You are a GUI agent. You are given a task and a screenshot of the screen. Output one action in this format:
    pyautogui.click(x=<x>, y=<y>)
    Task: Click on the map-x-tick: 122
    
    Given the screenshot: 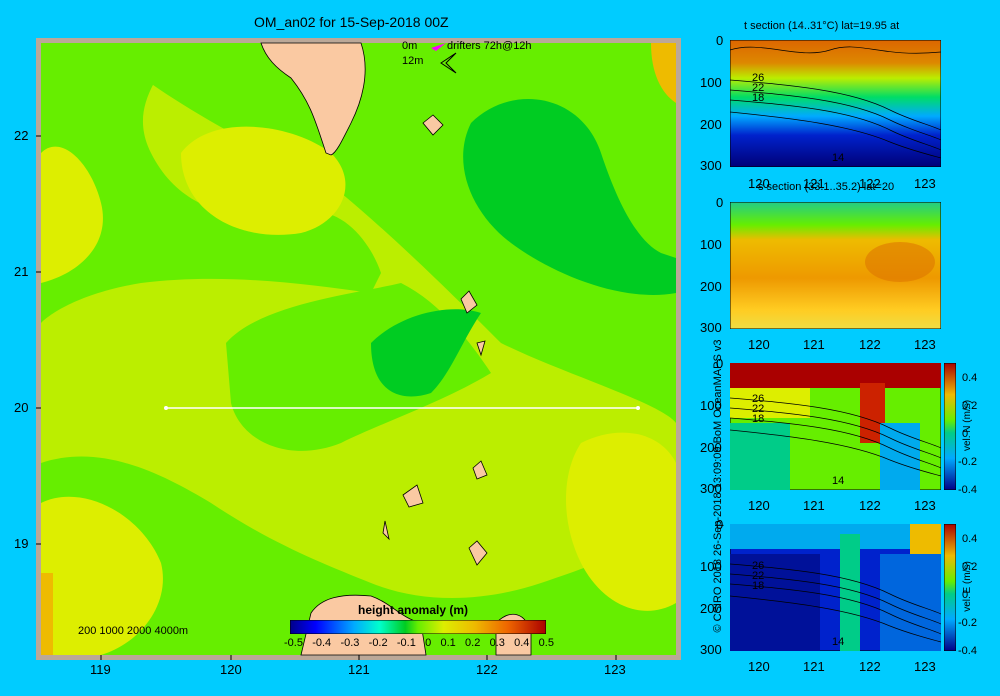 What is the action you would take?
    pyautogui.click(x=487, y=669)
    